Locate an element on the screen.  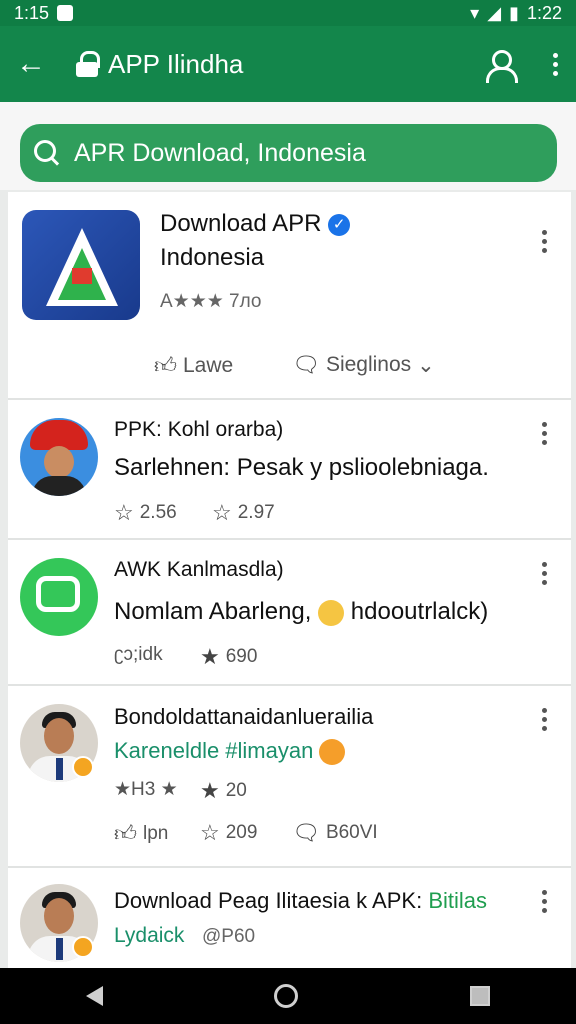
back-arrow-icon: ← is located at coordinates (36, 64).